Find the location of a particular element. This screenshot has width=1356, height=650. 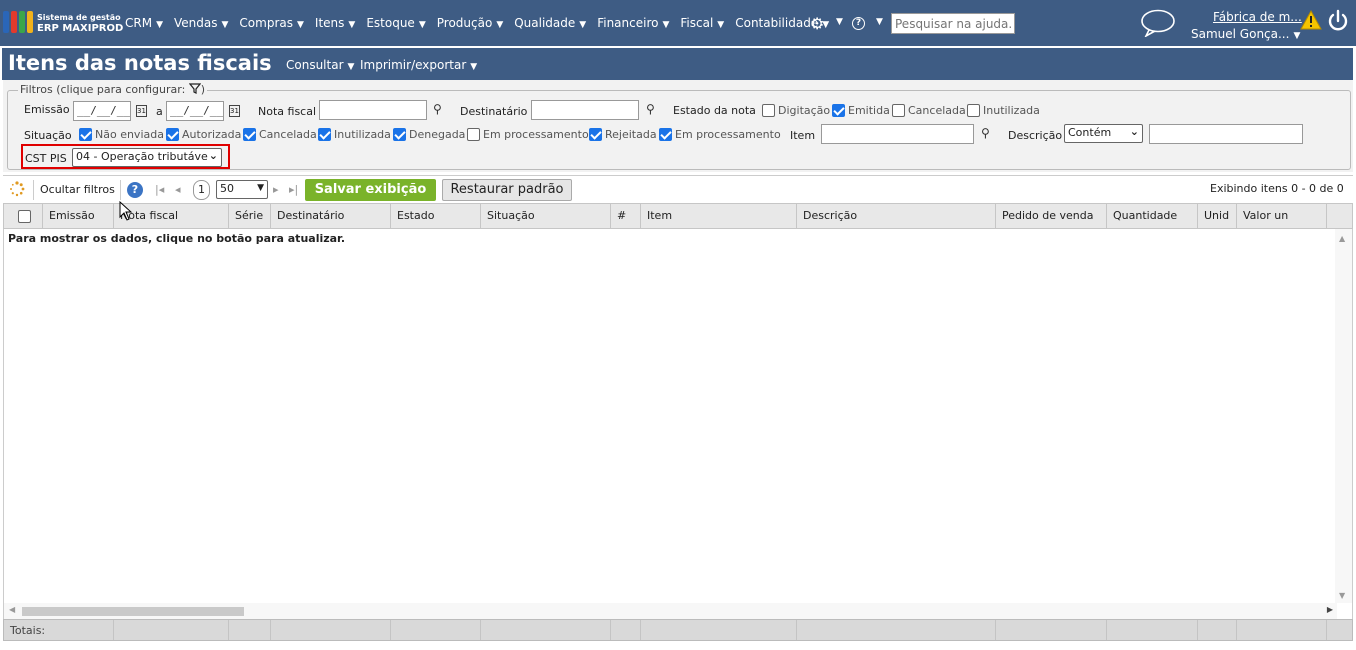

imprimir-exportar-menu: Imprimir/exportar ▼ is located at coordinates (418, 65).